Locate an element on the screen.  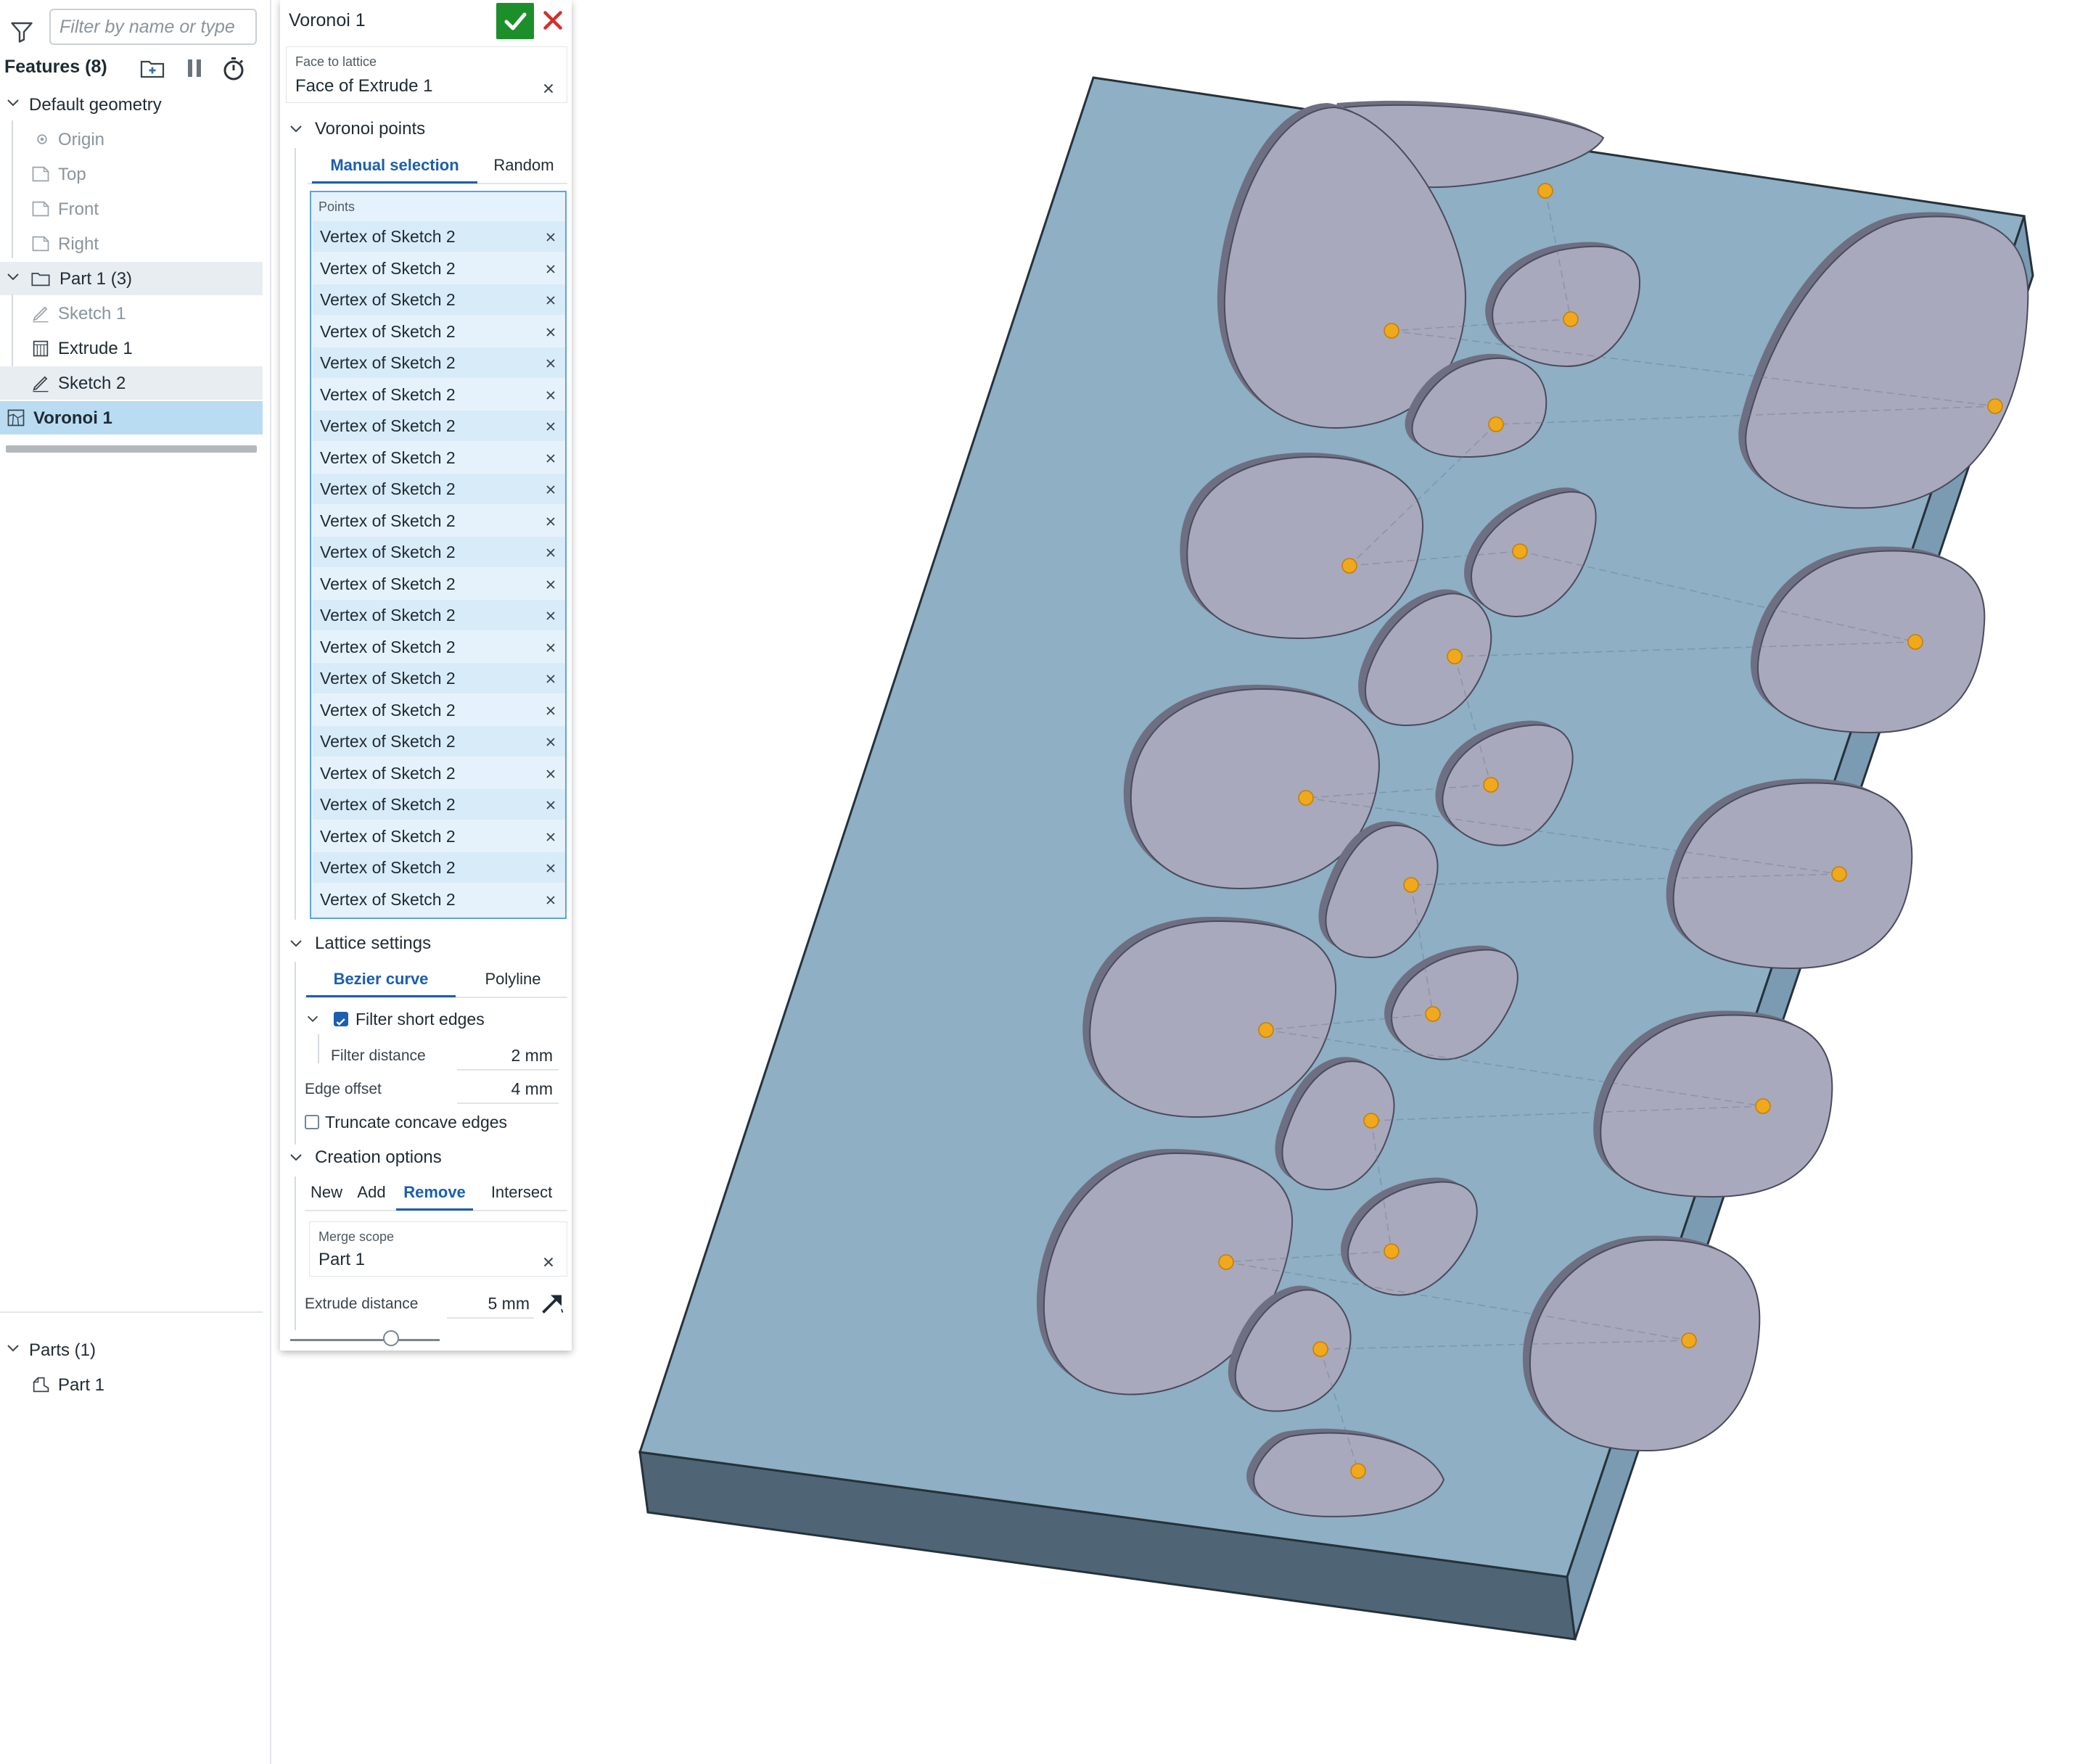
tree-item-voronoi1: Voronoi 1 is located at coordinates (131, 417).